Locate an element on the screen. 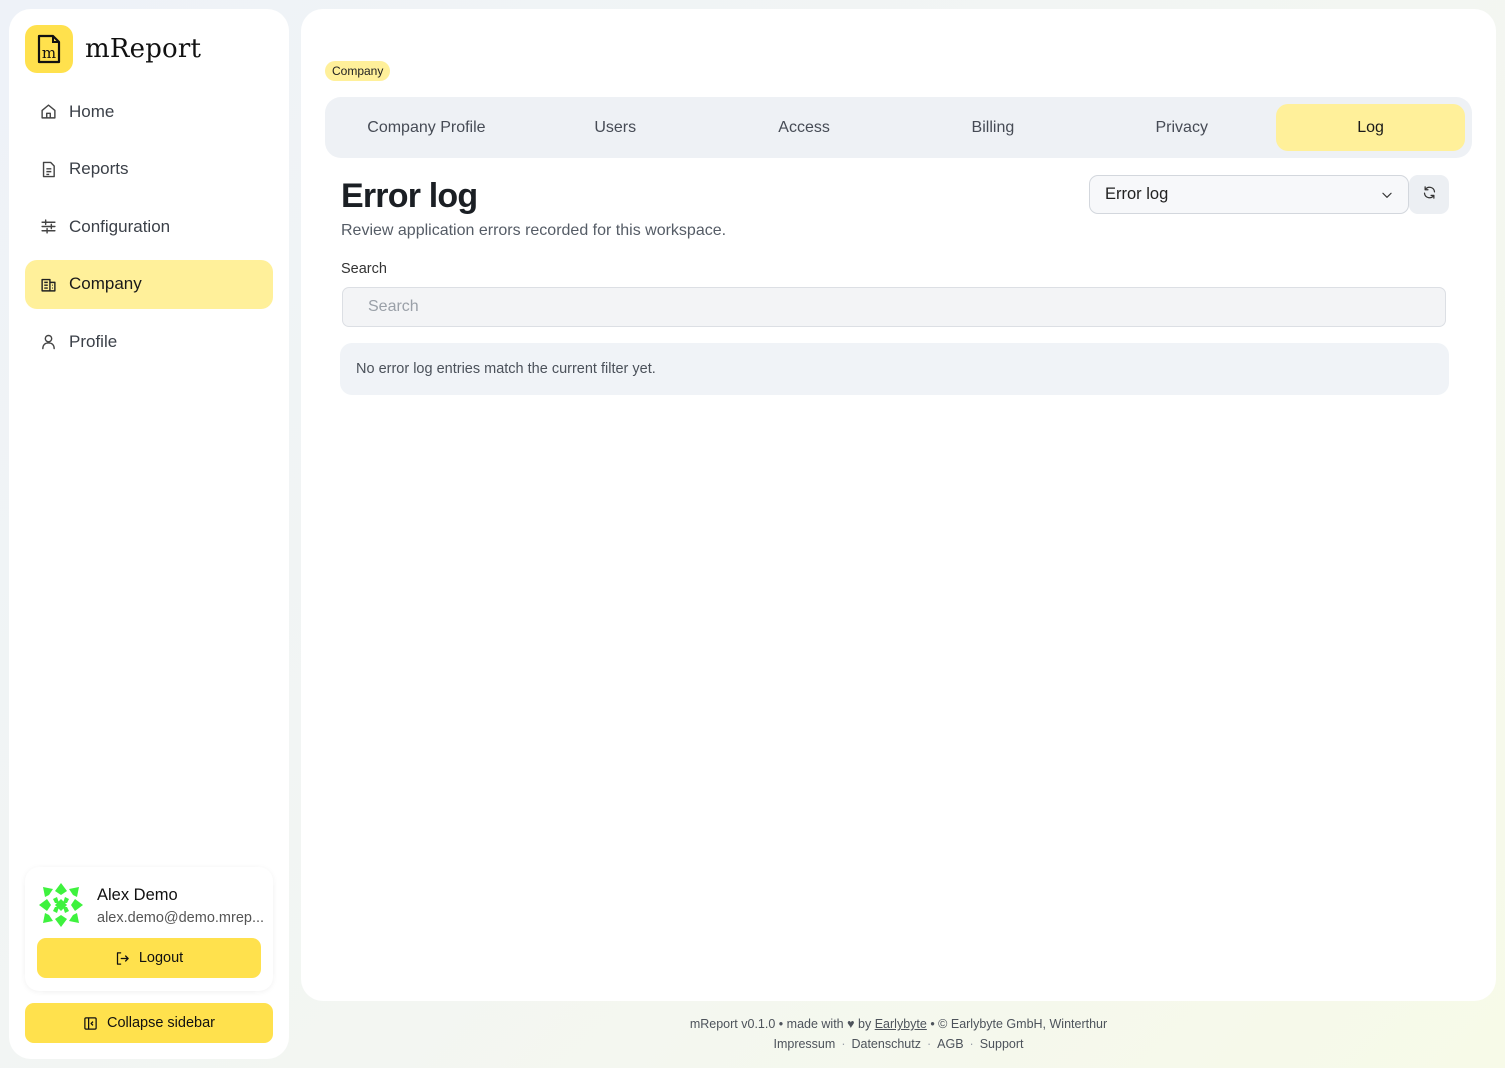 Image resolution: width=1505 pixels, height=1068 pixels. footer-made-with: made with is located at coordinates (815, 1024).